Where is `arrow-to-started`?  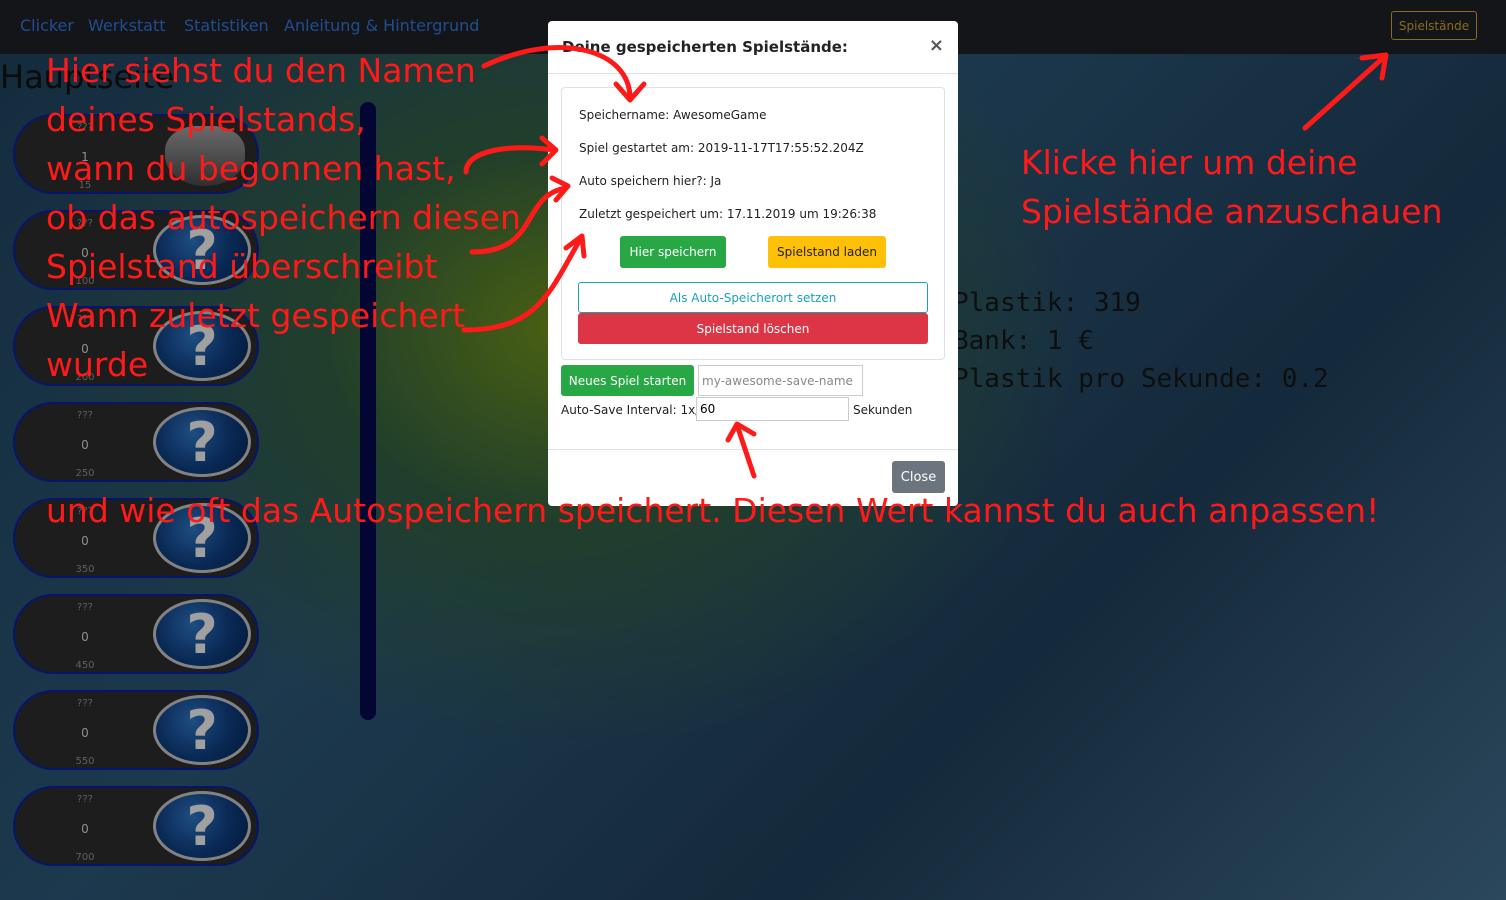
arrow-to-started is located at coordinates (510, 160).